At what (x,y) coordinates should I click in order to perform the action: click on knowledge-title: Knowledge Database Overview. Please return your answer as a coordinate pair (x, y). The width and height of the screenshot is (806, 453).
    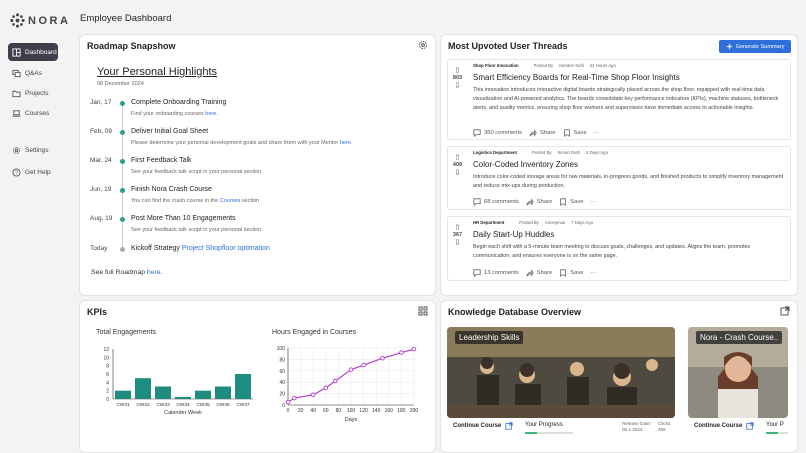
    Looking at the image, I should click on (515, 312).